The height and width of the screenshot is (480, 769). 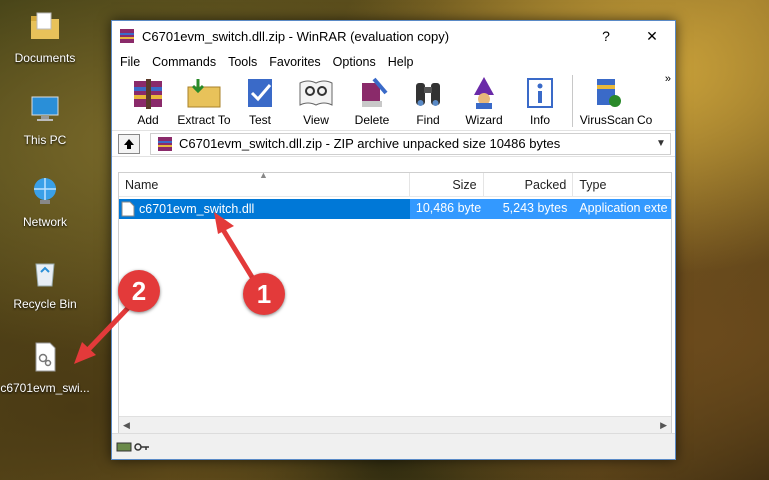 I want to click on zip-archive-icon, so click(x=165, y=143).